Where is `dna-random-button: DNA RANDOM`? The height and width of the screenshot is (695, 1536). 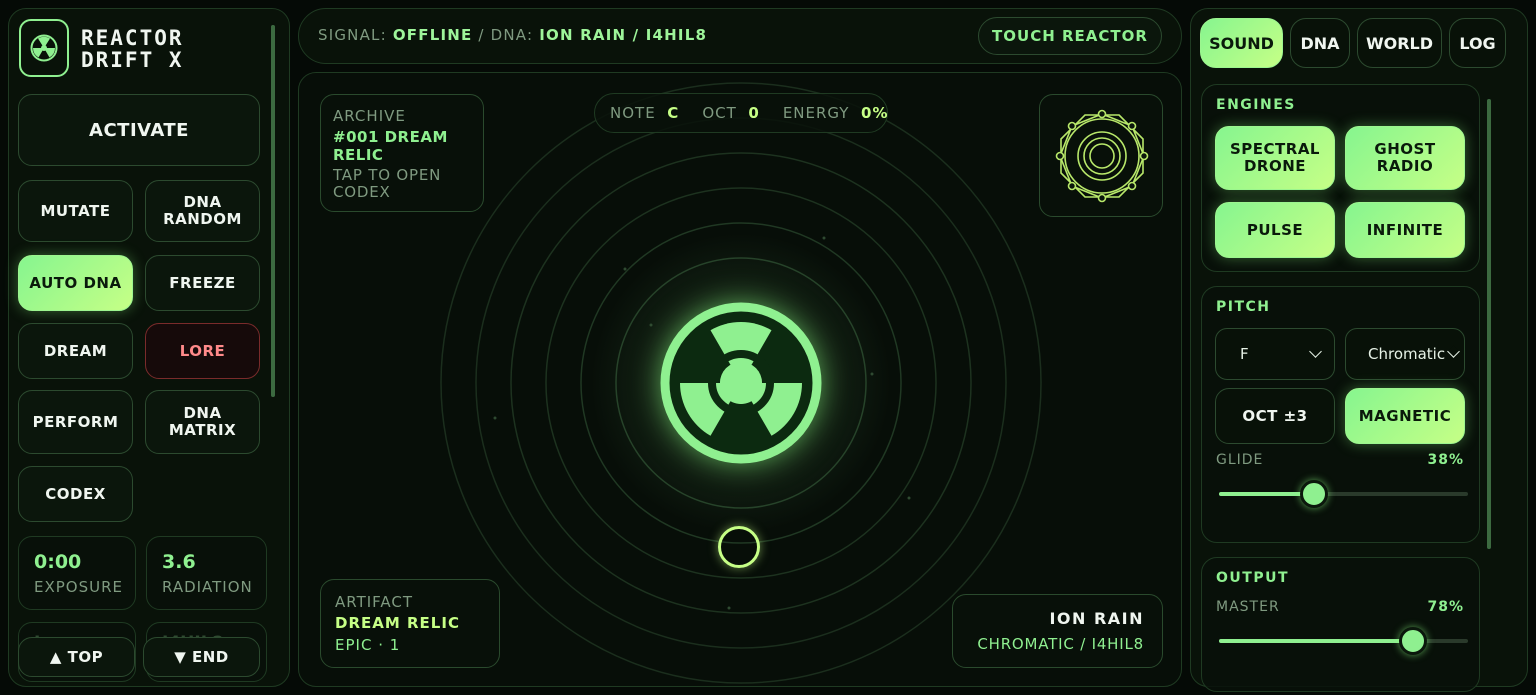
dna-random-button: DNA RANDOM is located at coordinates (202, 211).